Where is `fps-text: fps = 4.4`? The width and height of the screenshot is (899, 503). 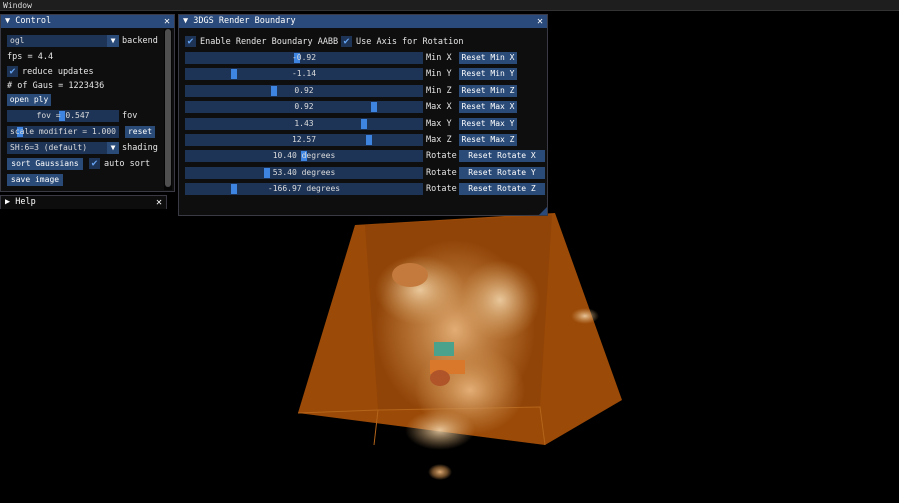
fps-text: fps = 4.4 is located at coordinates (30, 57).